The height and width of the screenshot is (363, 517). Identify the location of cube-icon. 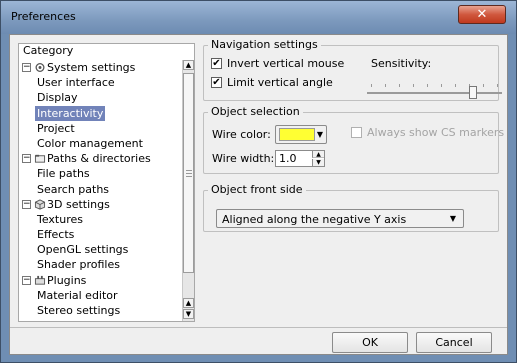
(40, 204).